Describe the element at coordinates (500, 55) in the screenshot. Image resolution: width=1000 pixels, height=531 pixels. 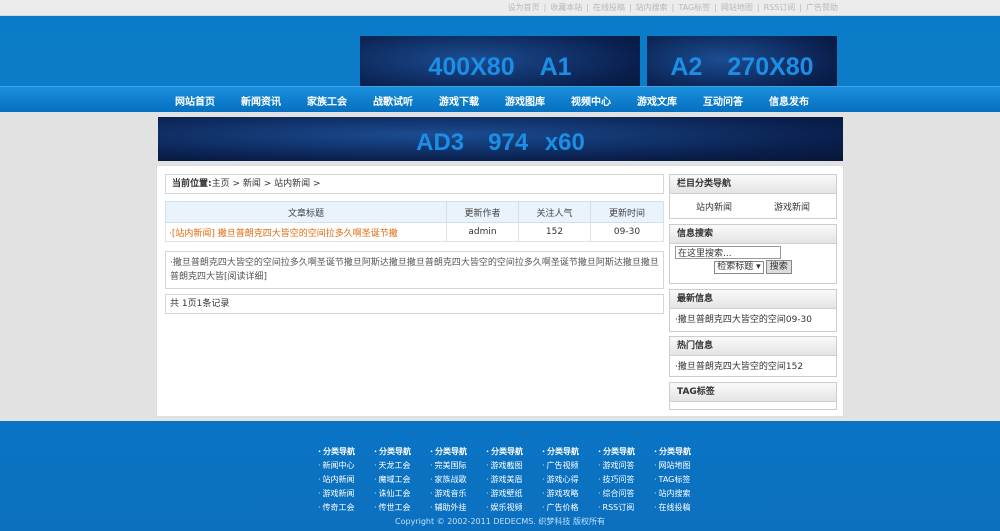
I see `header: 400X80 A1 A2 270X80` at that location.